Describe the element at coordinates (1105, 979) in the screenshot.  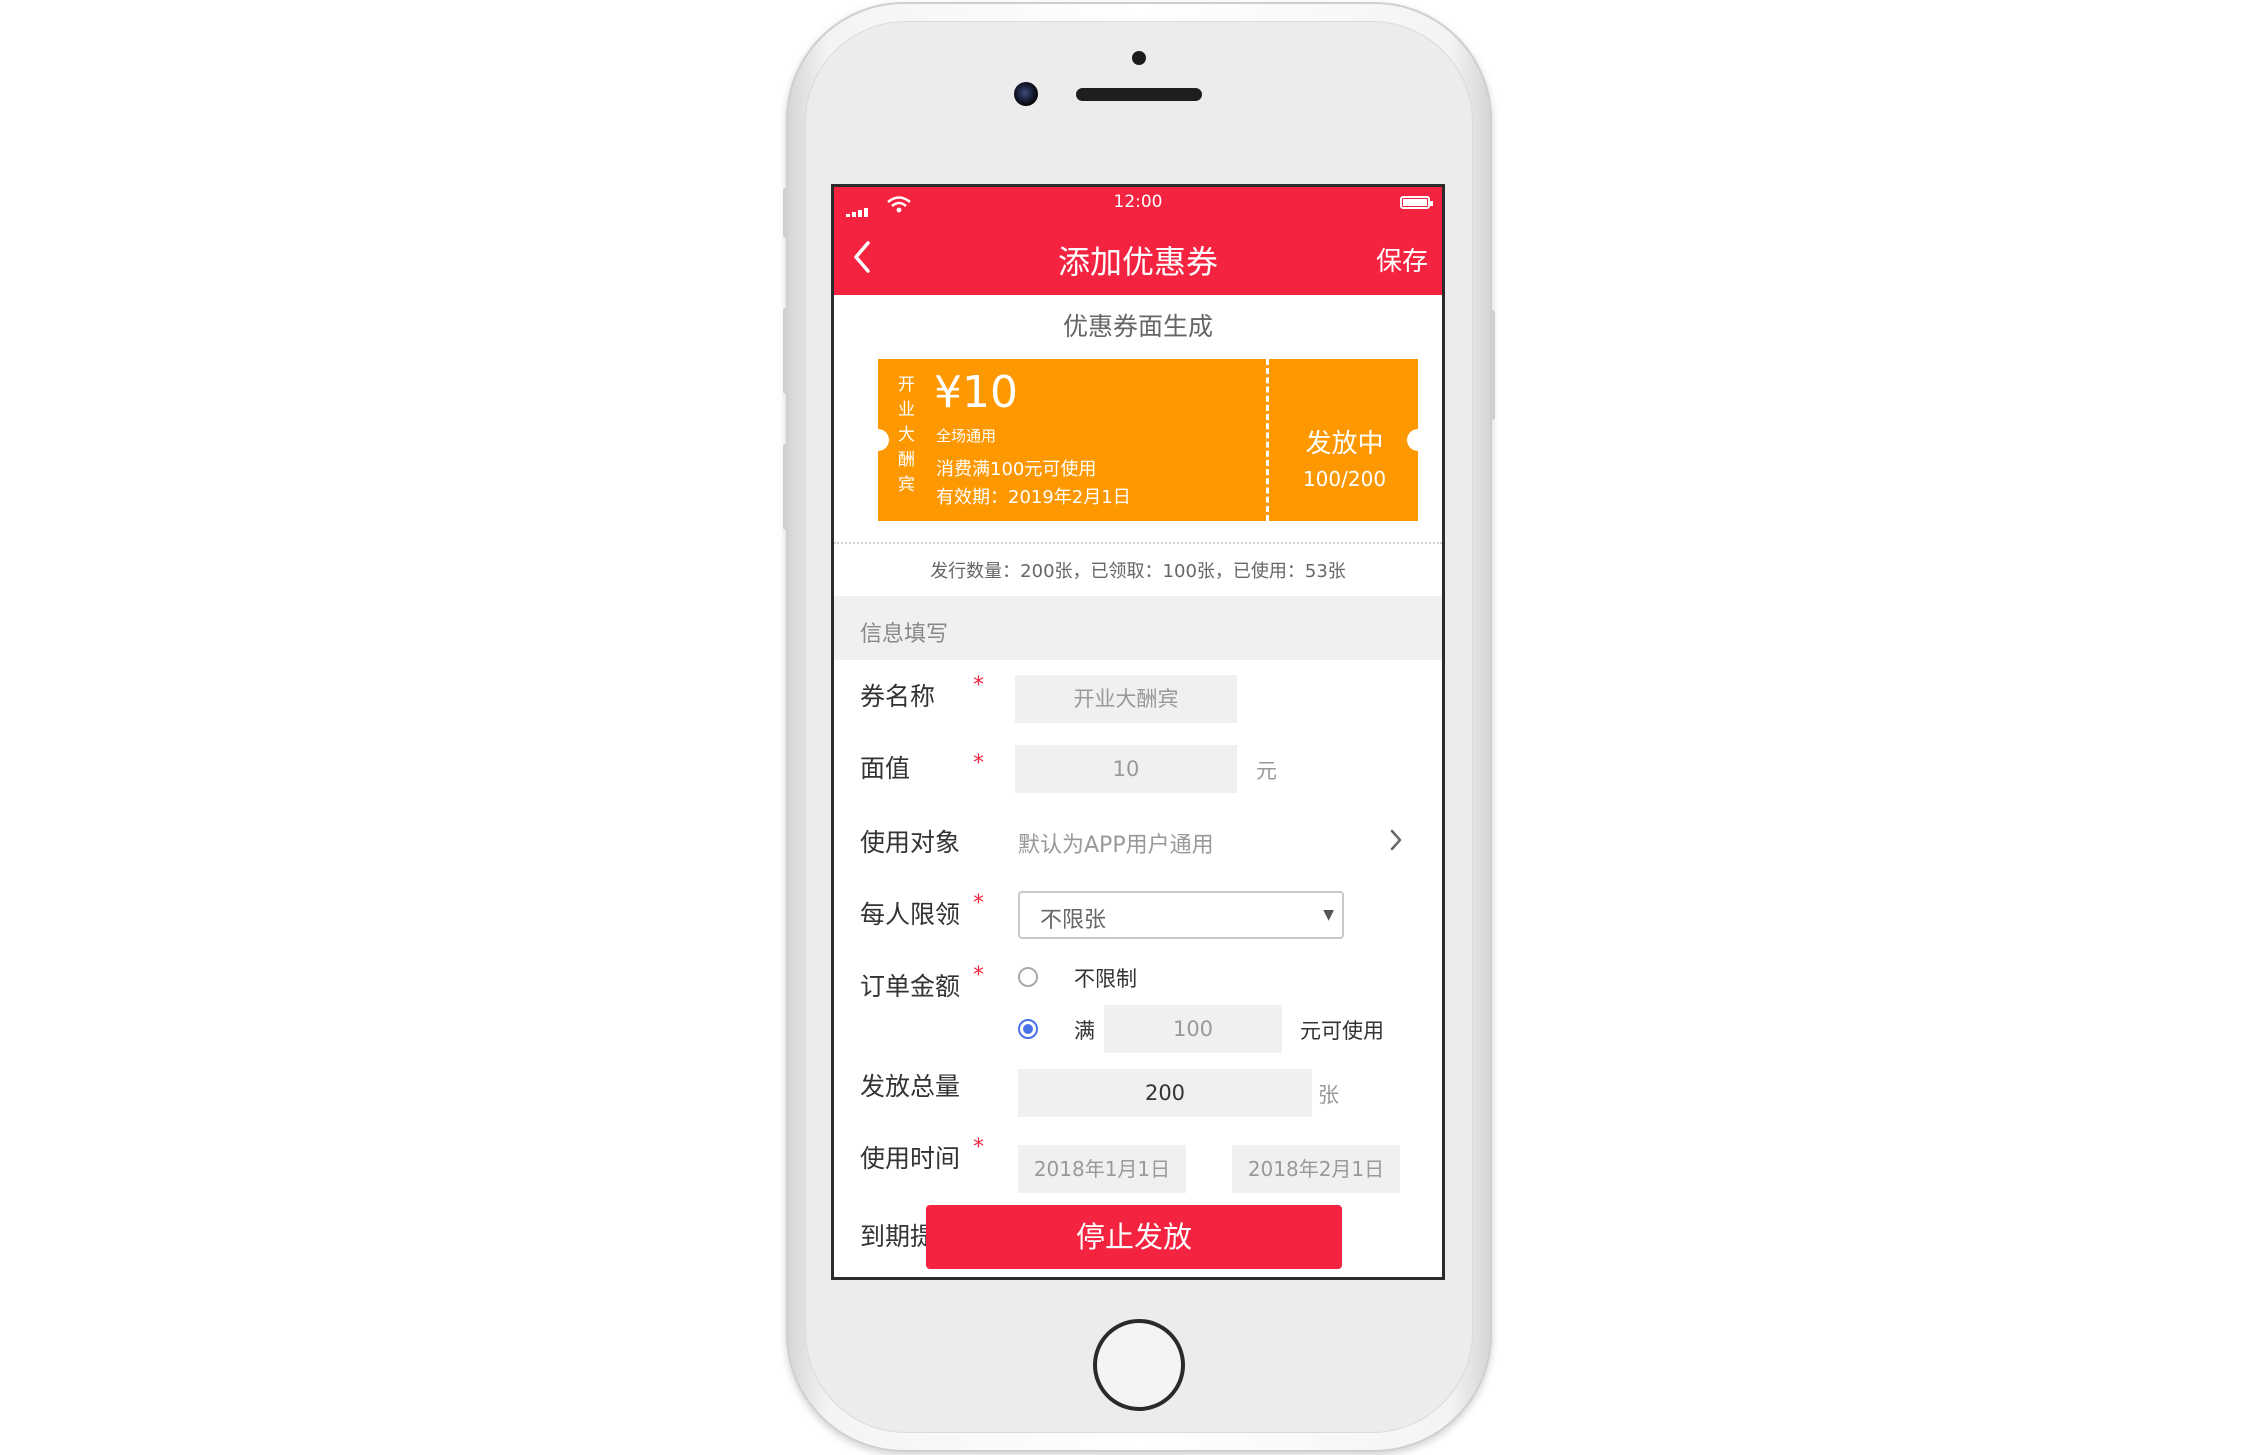
I see `radio-unlimited-label: 不限制` at that location.